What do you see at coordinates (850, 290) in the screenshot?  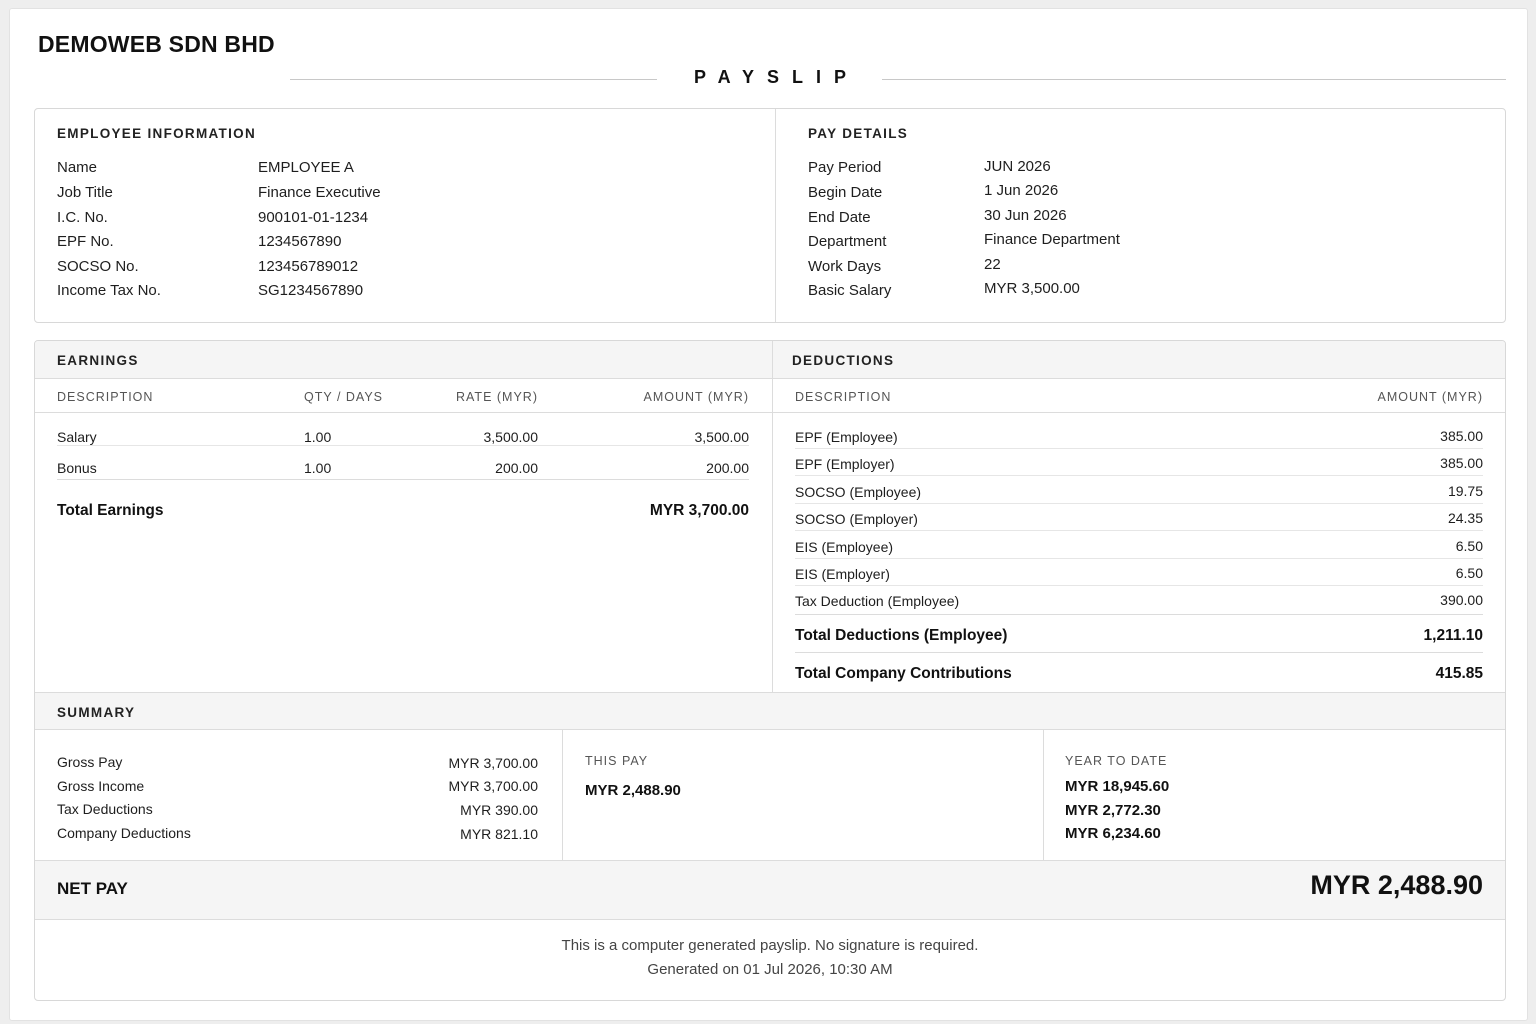 I see `pay-label-basic-salary: Basic Salary` at bounding box center [850, 290].